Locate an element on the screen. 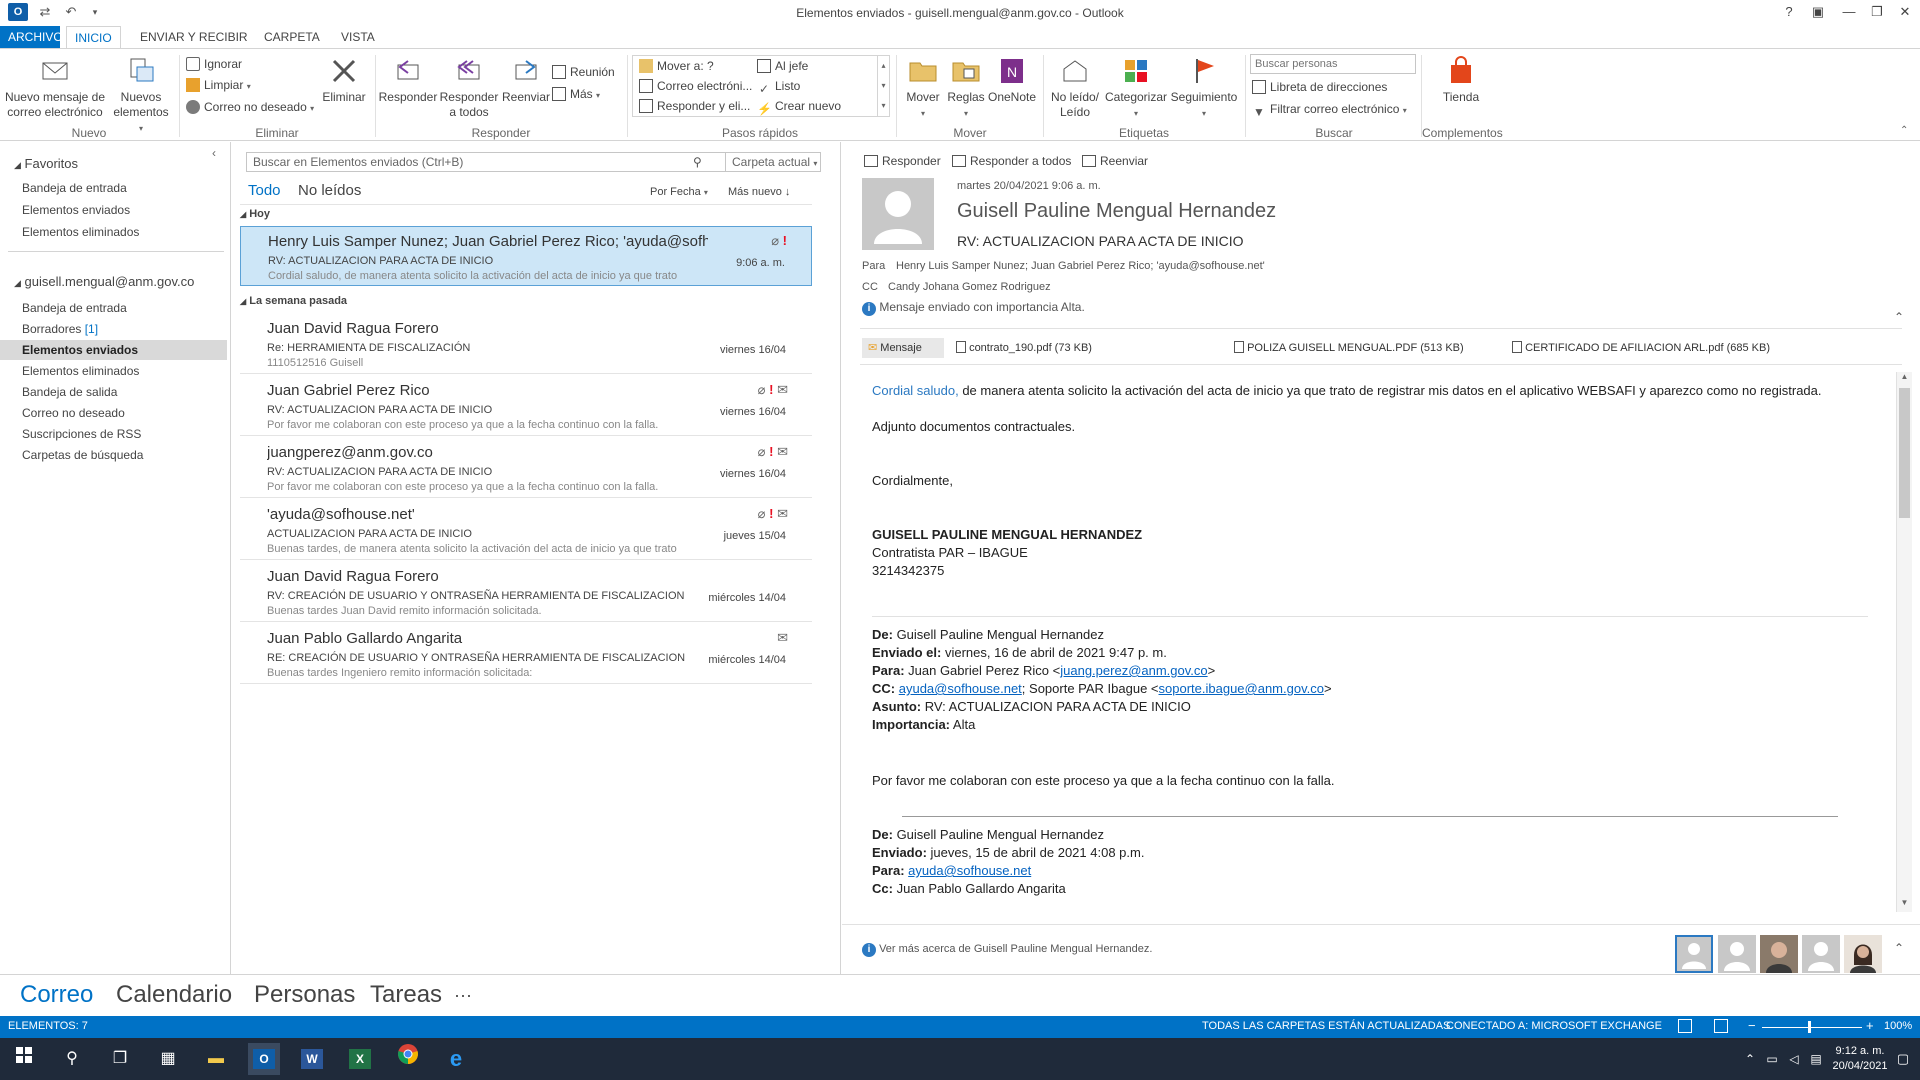  qs-new-item: ⚡ Crear nuevo is located at coordinates (799, 106).